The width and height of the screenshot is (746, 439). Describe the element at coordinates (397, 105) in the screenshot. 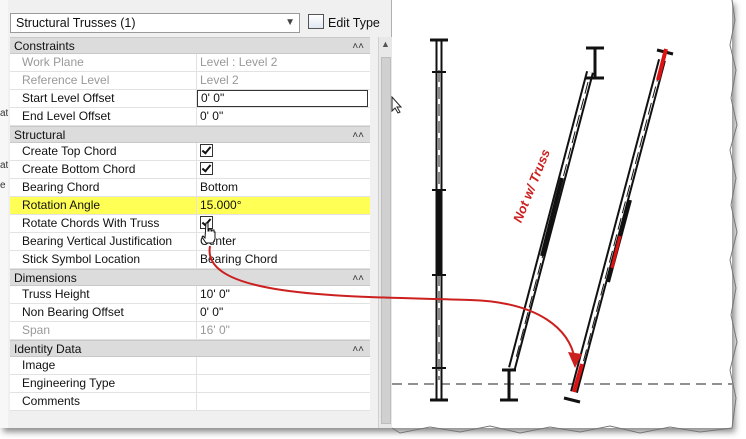

I see `arrow-cursor-icon` at that location.